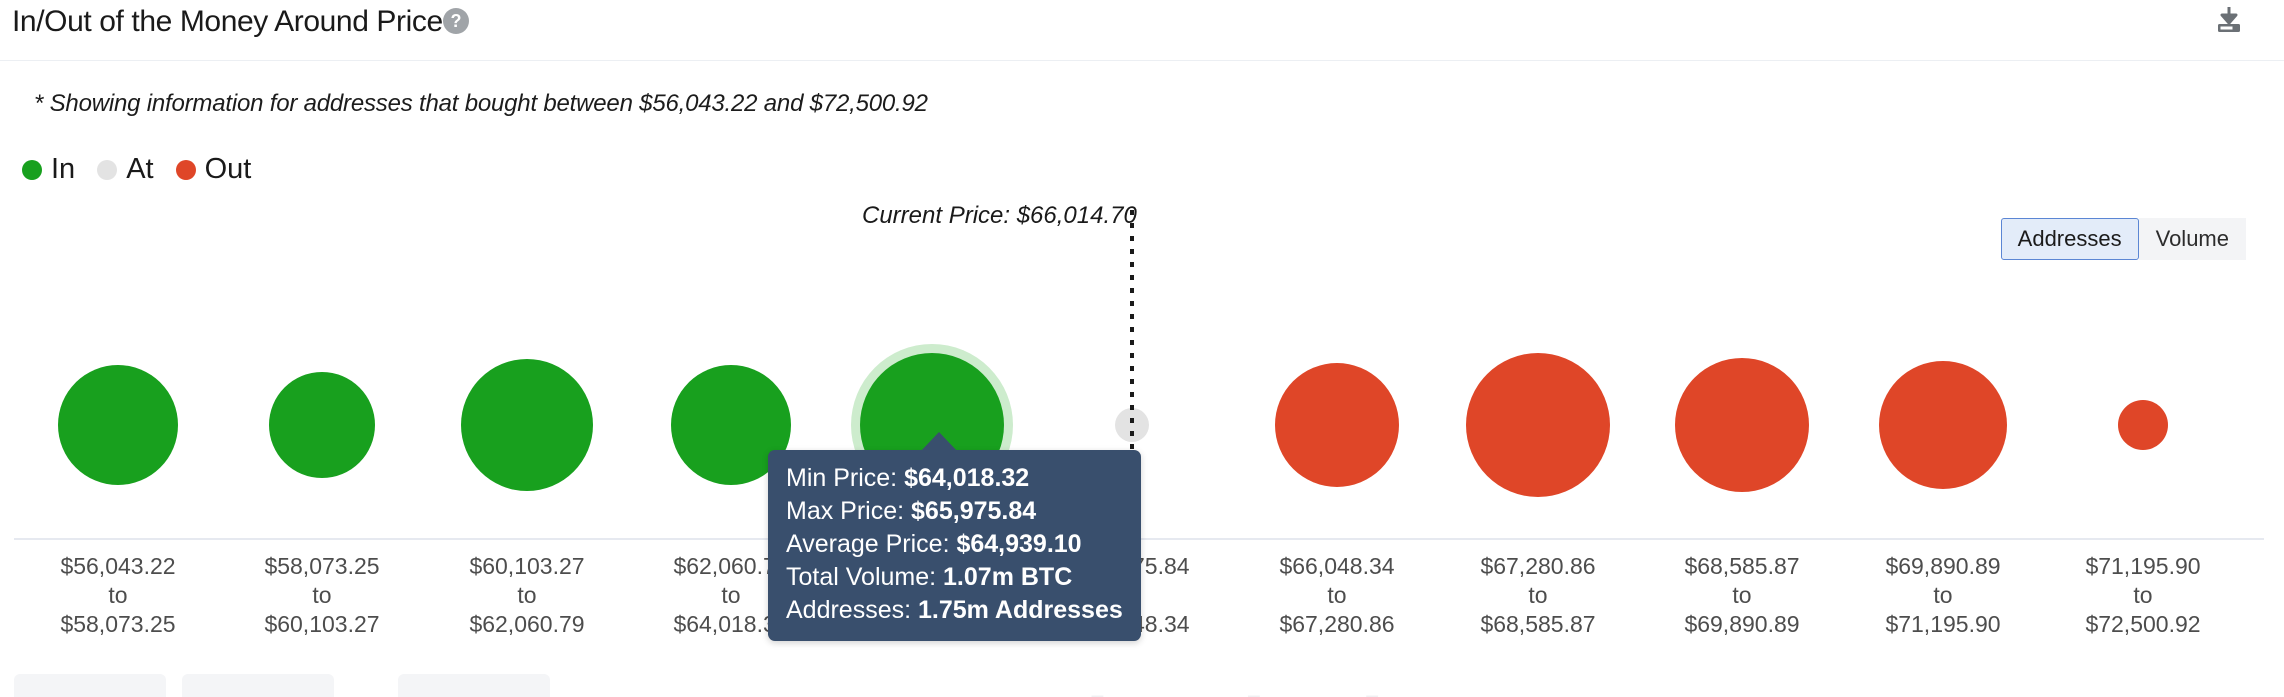  What do you see at coordinates (63, 169) in the screenshot?
I see `legend-label-in: In` at bounding box center [63, 169].